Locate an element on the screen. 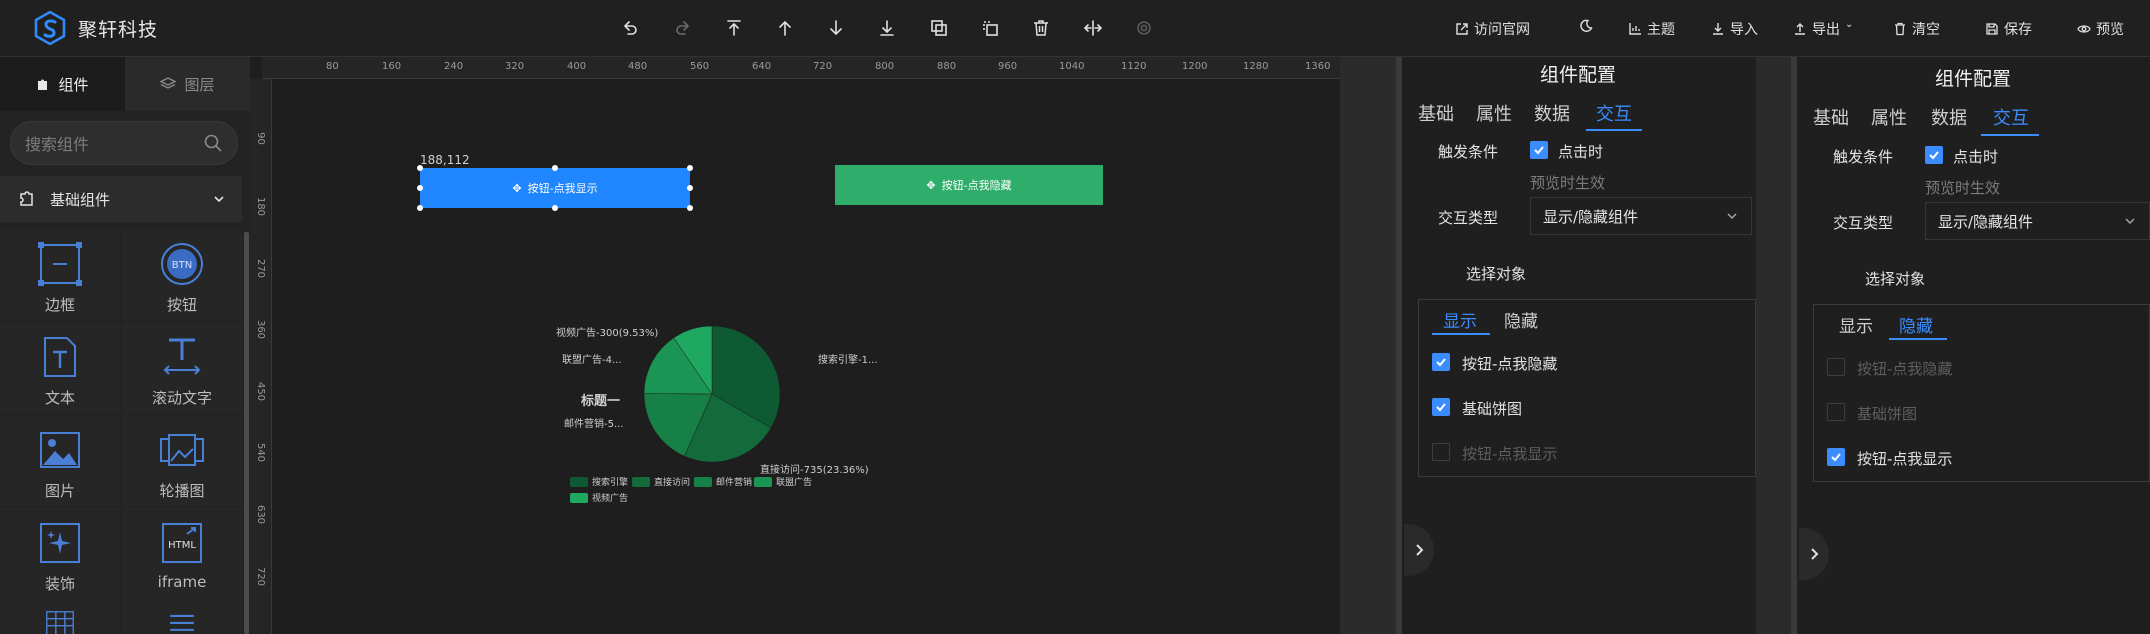 The image size is (2150, 634). panel-title: 组件配置 is located at coordinates (1973, 79).